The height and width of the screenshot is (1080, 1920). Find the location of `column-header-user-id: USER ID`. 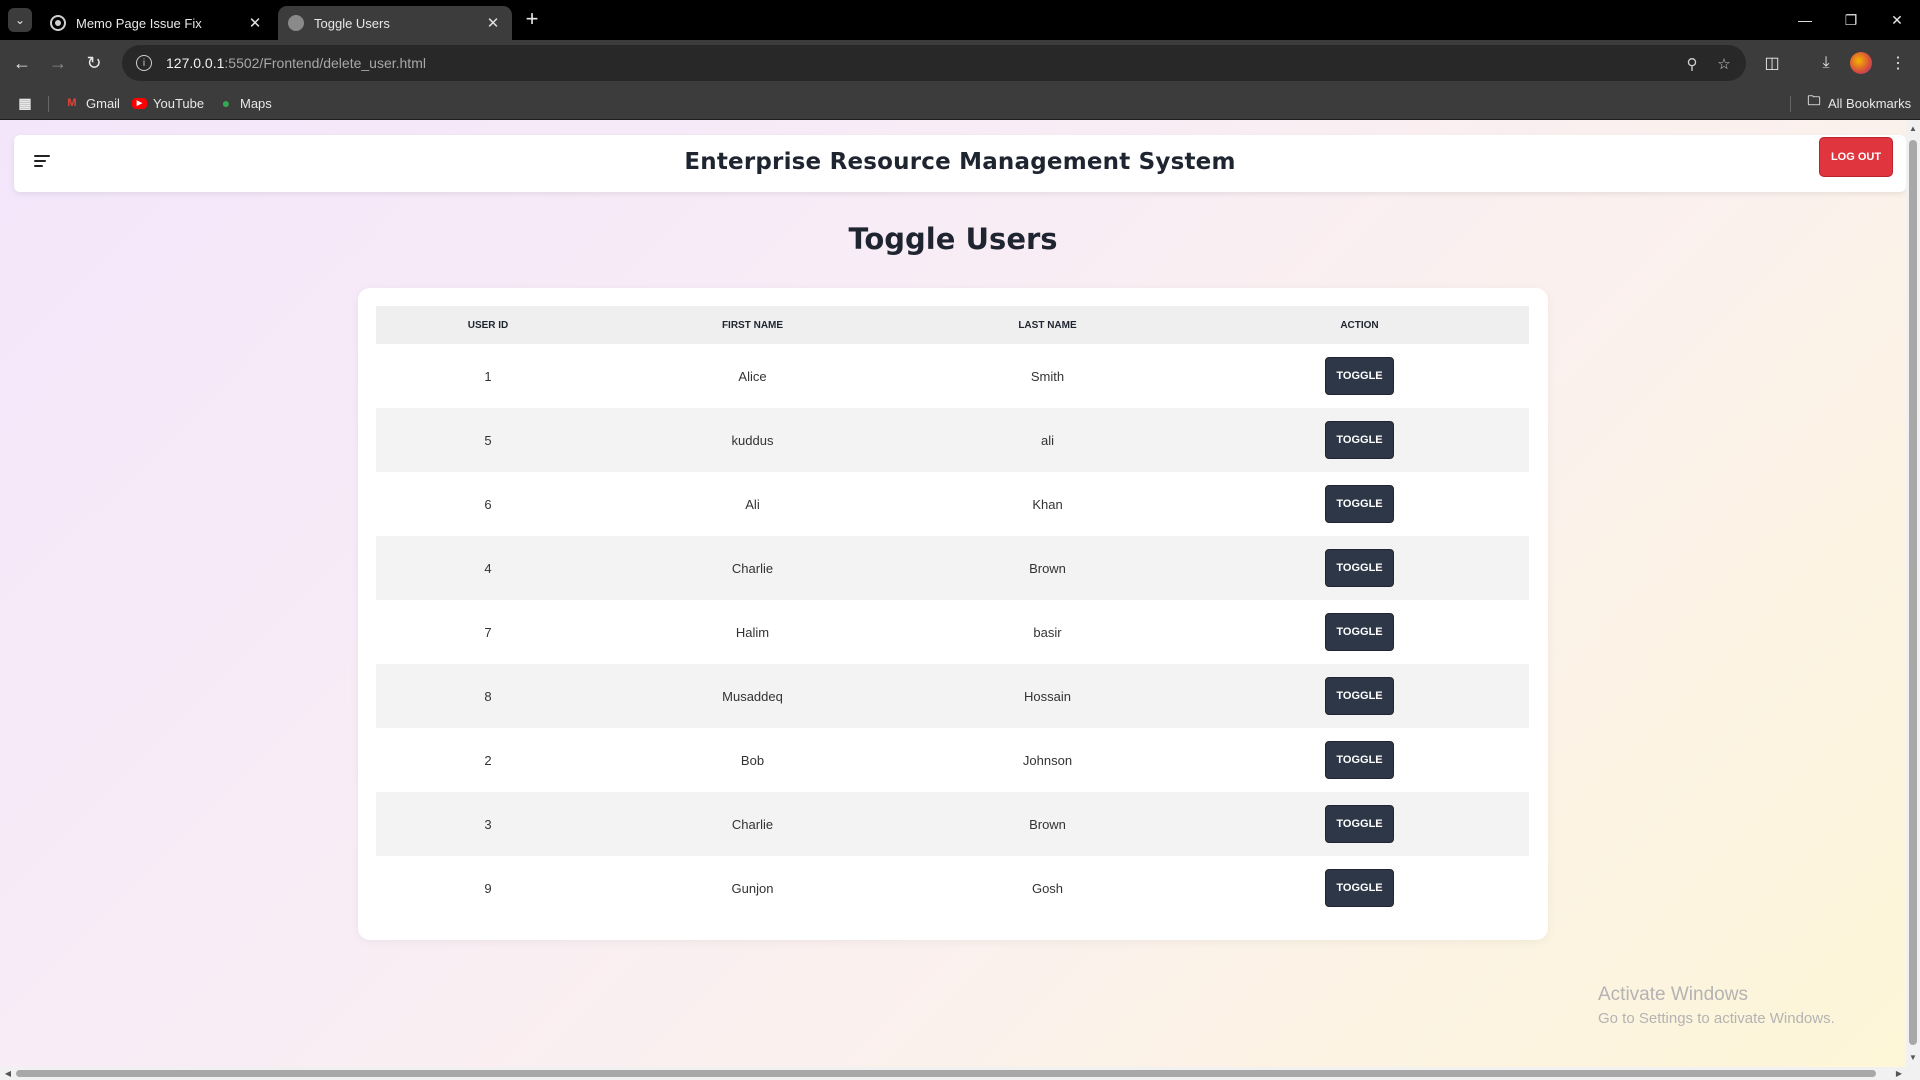

column-header-user-id: USER ID is located at coordinates (488, 325).